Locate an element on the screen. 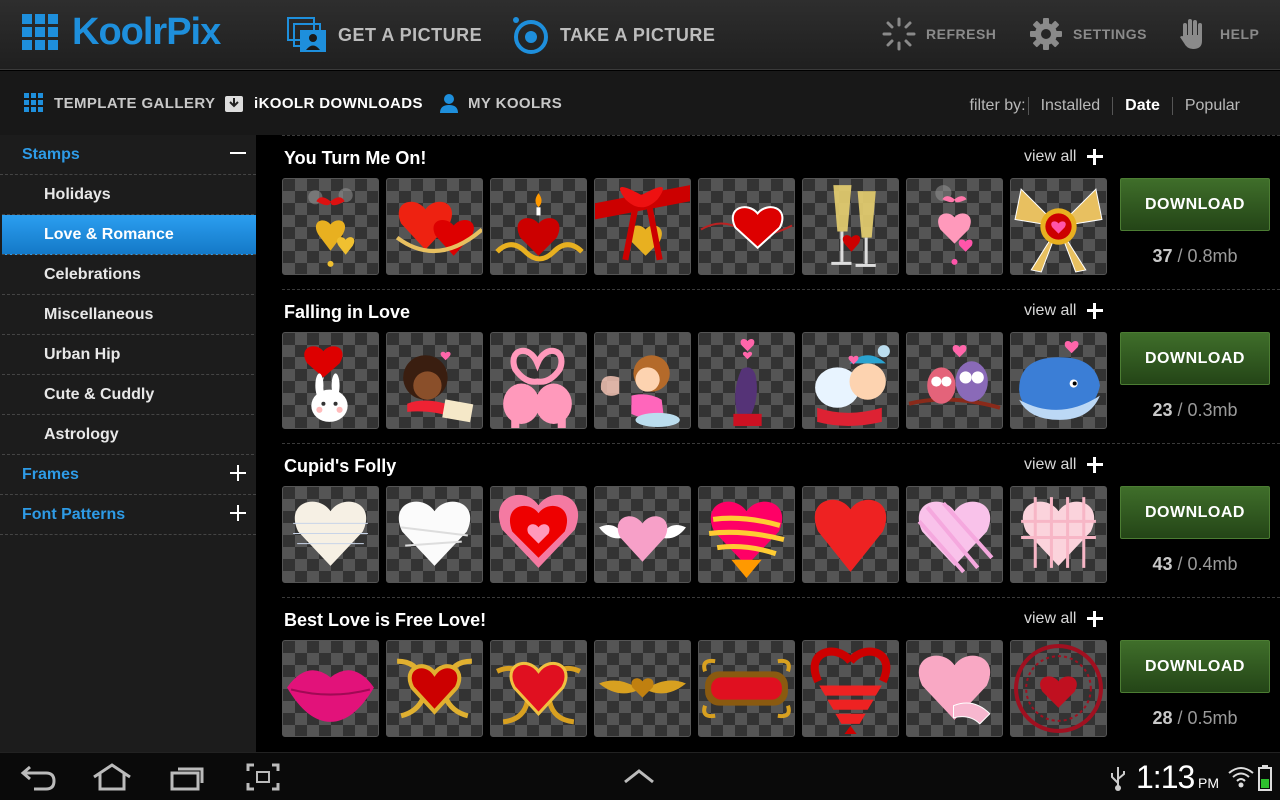  thumbnail-cupid-girl is located at coordinates (642, 380).